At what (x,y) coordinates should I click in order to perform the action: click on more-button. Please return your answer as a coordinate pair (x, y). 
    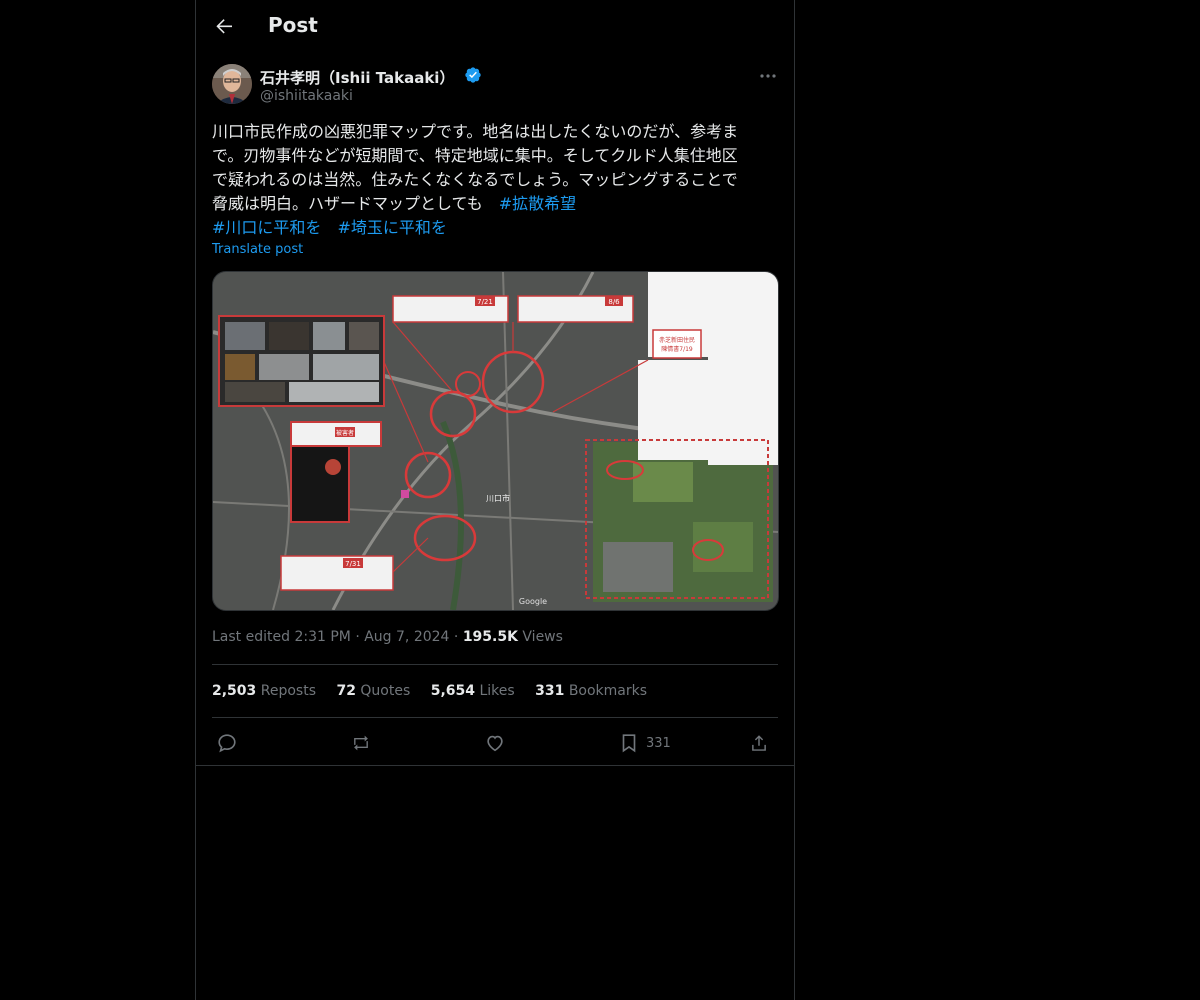
    Looking at the image, I should click on (768, 76).